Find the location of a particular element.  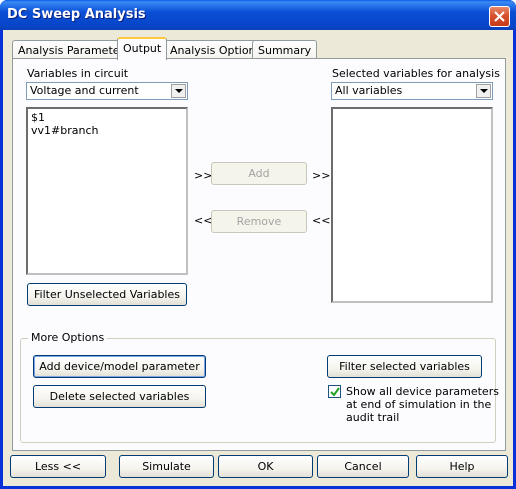

filter-selected-variables-button: Filter selected variables is located at coordinates (404, 366).